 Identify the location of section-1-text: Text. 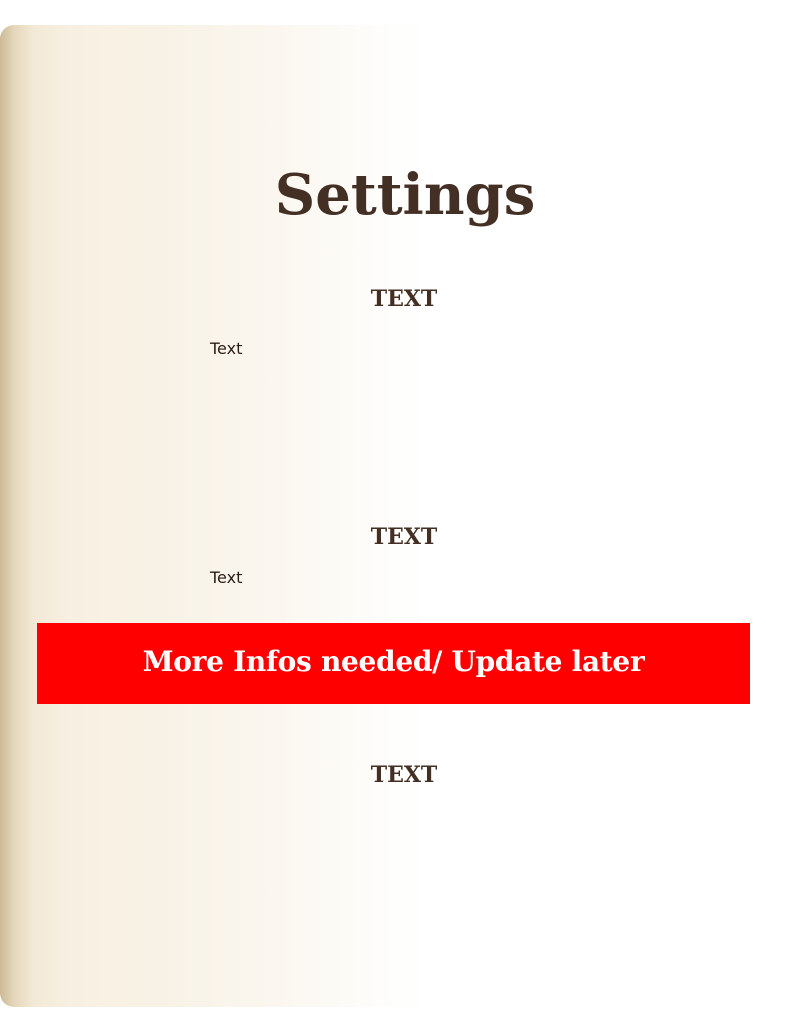
(226, 348).